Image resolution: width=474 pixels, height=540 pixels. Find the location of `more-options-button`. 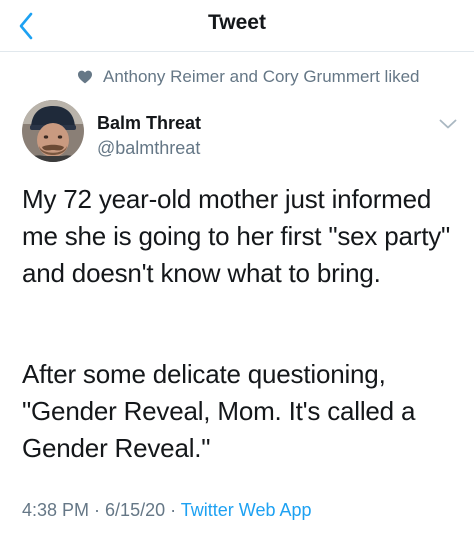

more-options-button is located at coordinates (448, 124).